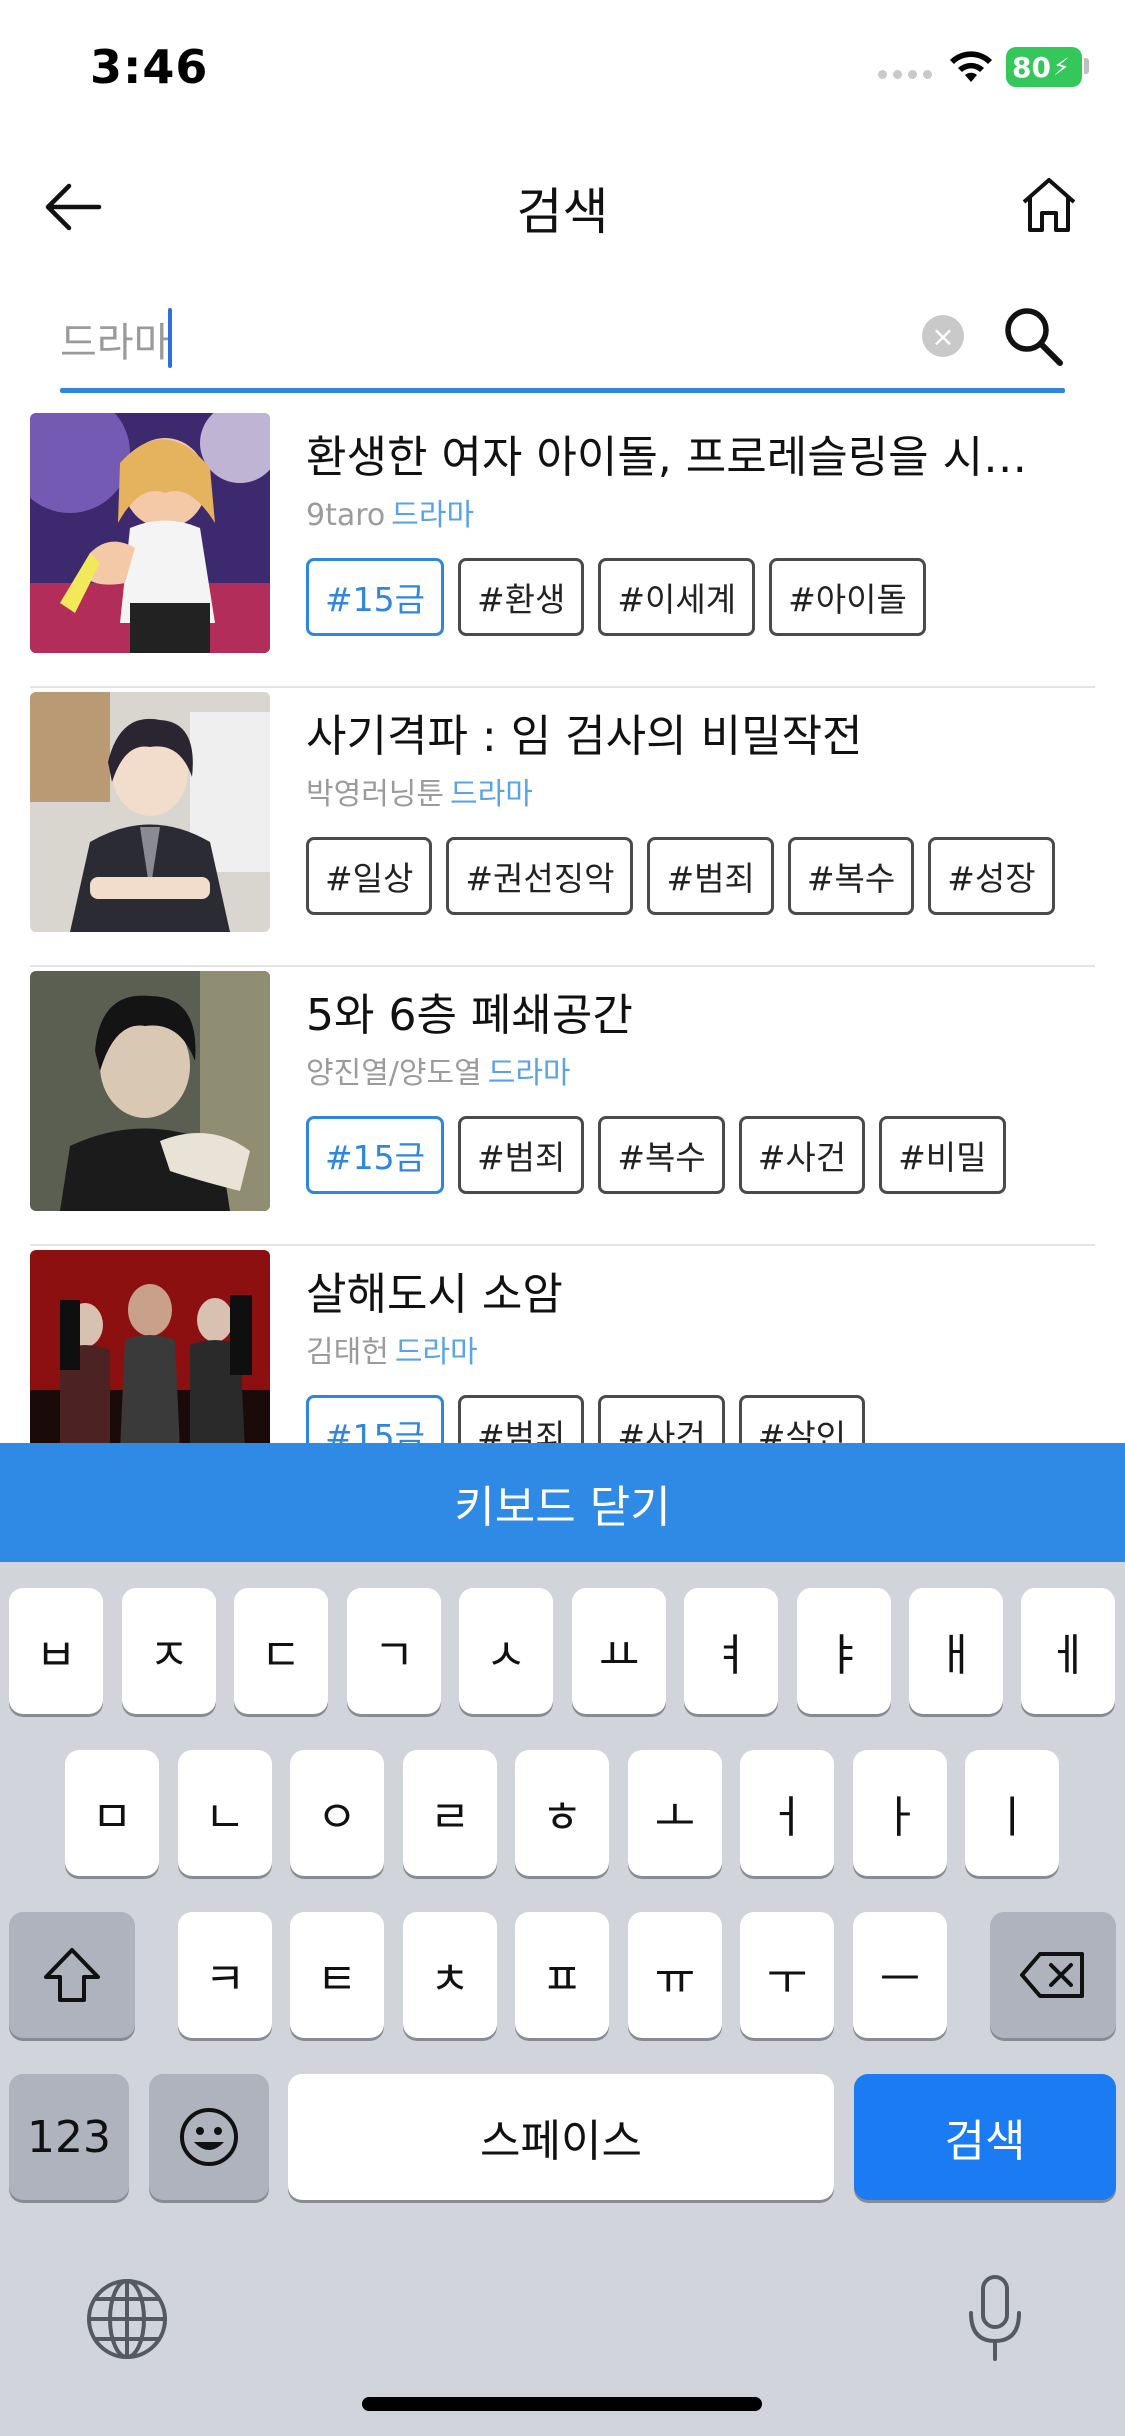 The image size is (1125, 2436). I want to click on tag: #일상, so click(369, 876).